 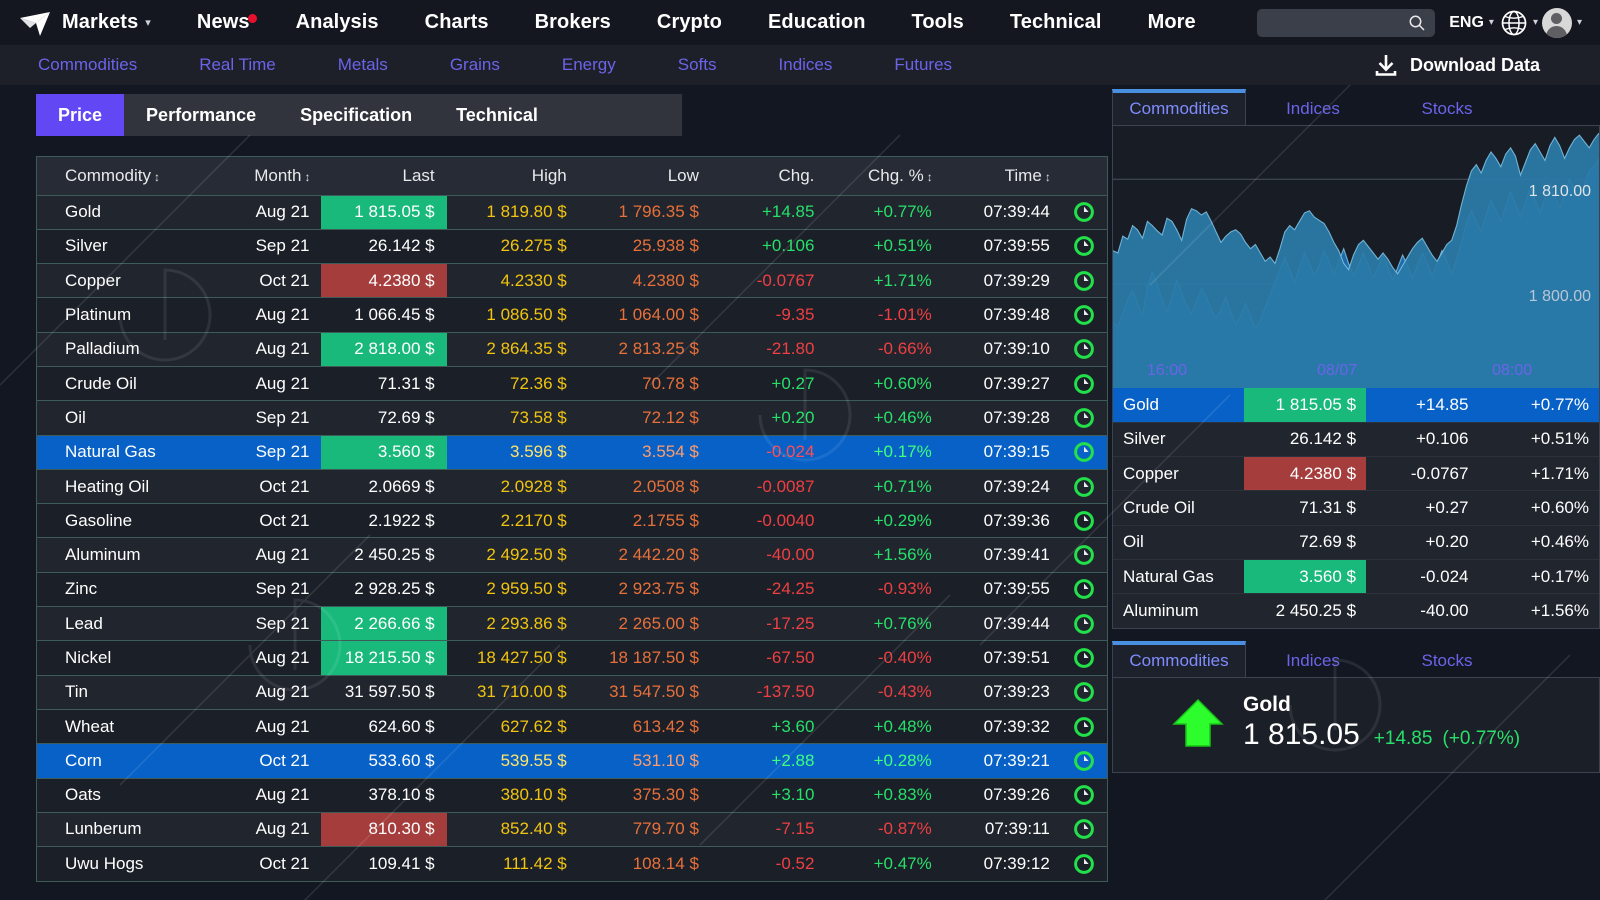 What do you see at coordinates (1447, 664) in the screenshot?
I see `quote-tab-stocks: Stocks` at bounding box center [1447, 664].